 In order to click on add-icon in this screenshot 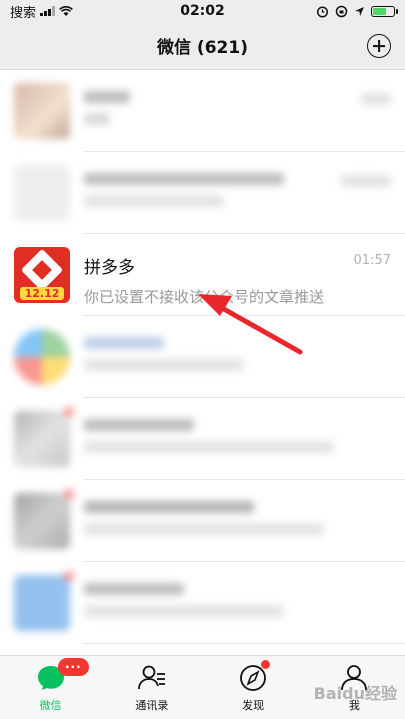, I will do `click(379, 46)`.